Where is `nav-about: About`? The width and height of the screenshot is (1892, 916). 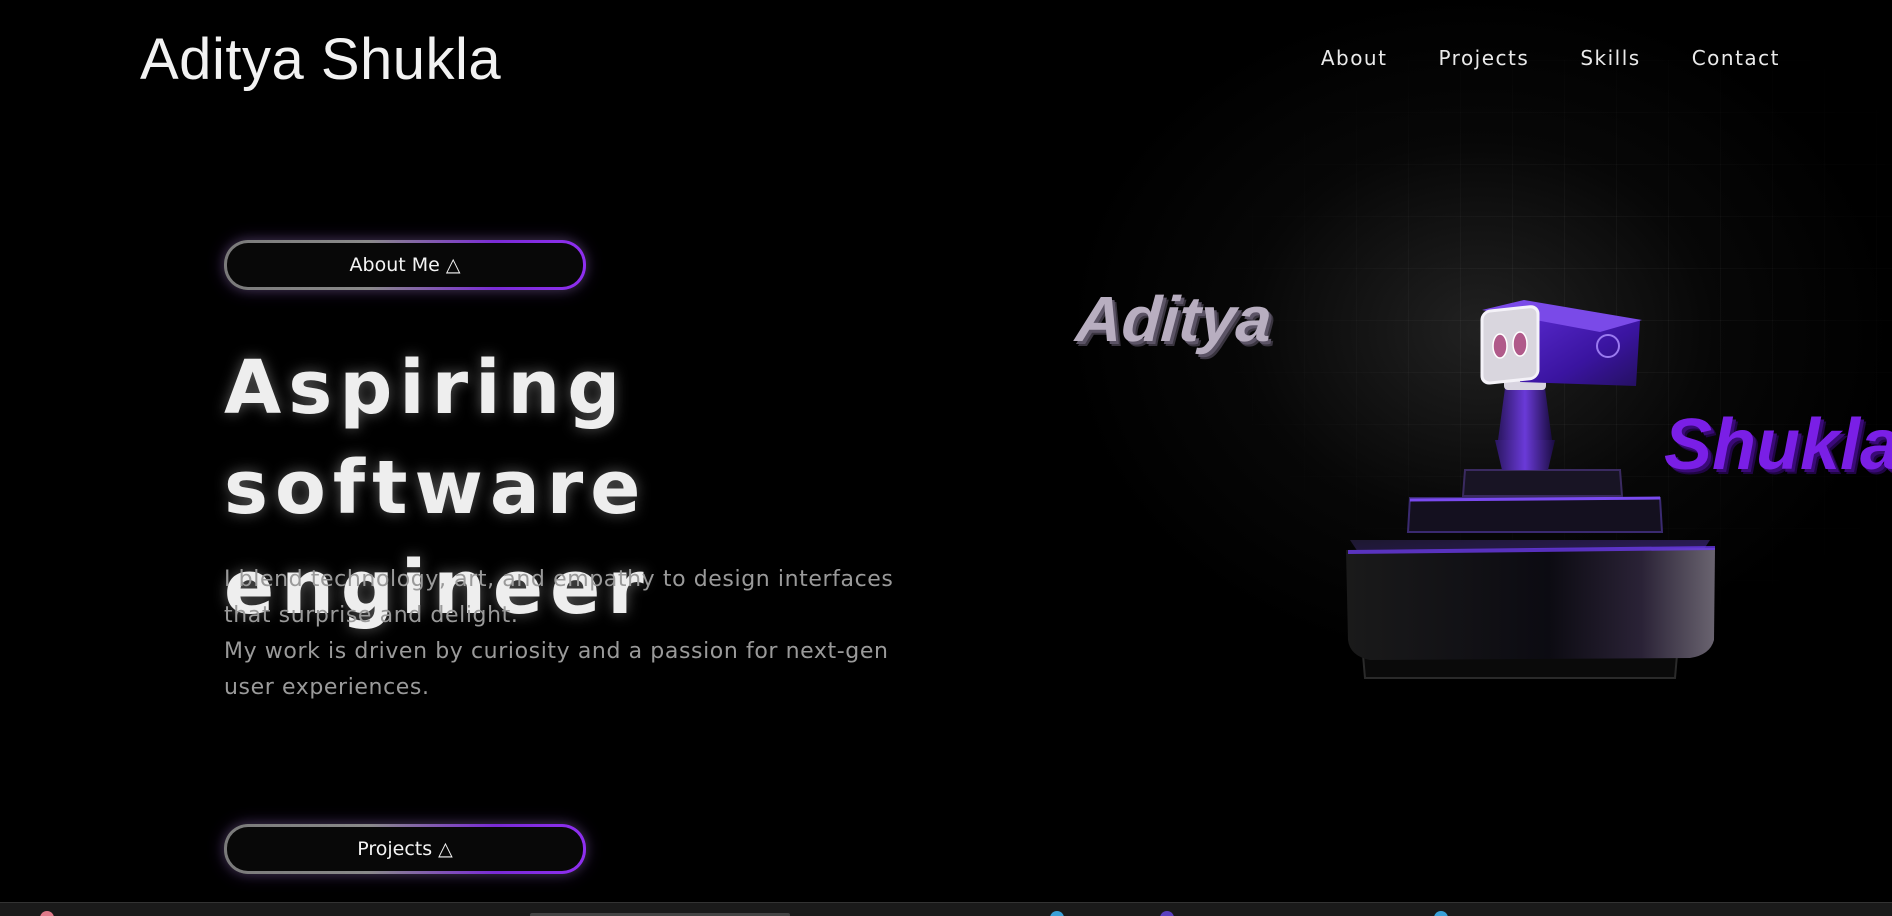 nav-about: About is located at coordinates (1354, 58).